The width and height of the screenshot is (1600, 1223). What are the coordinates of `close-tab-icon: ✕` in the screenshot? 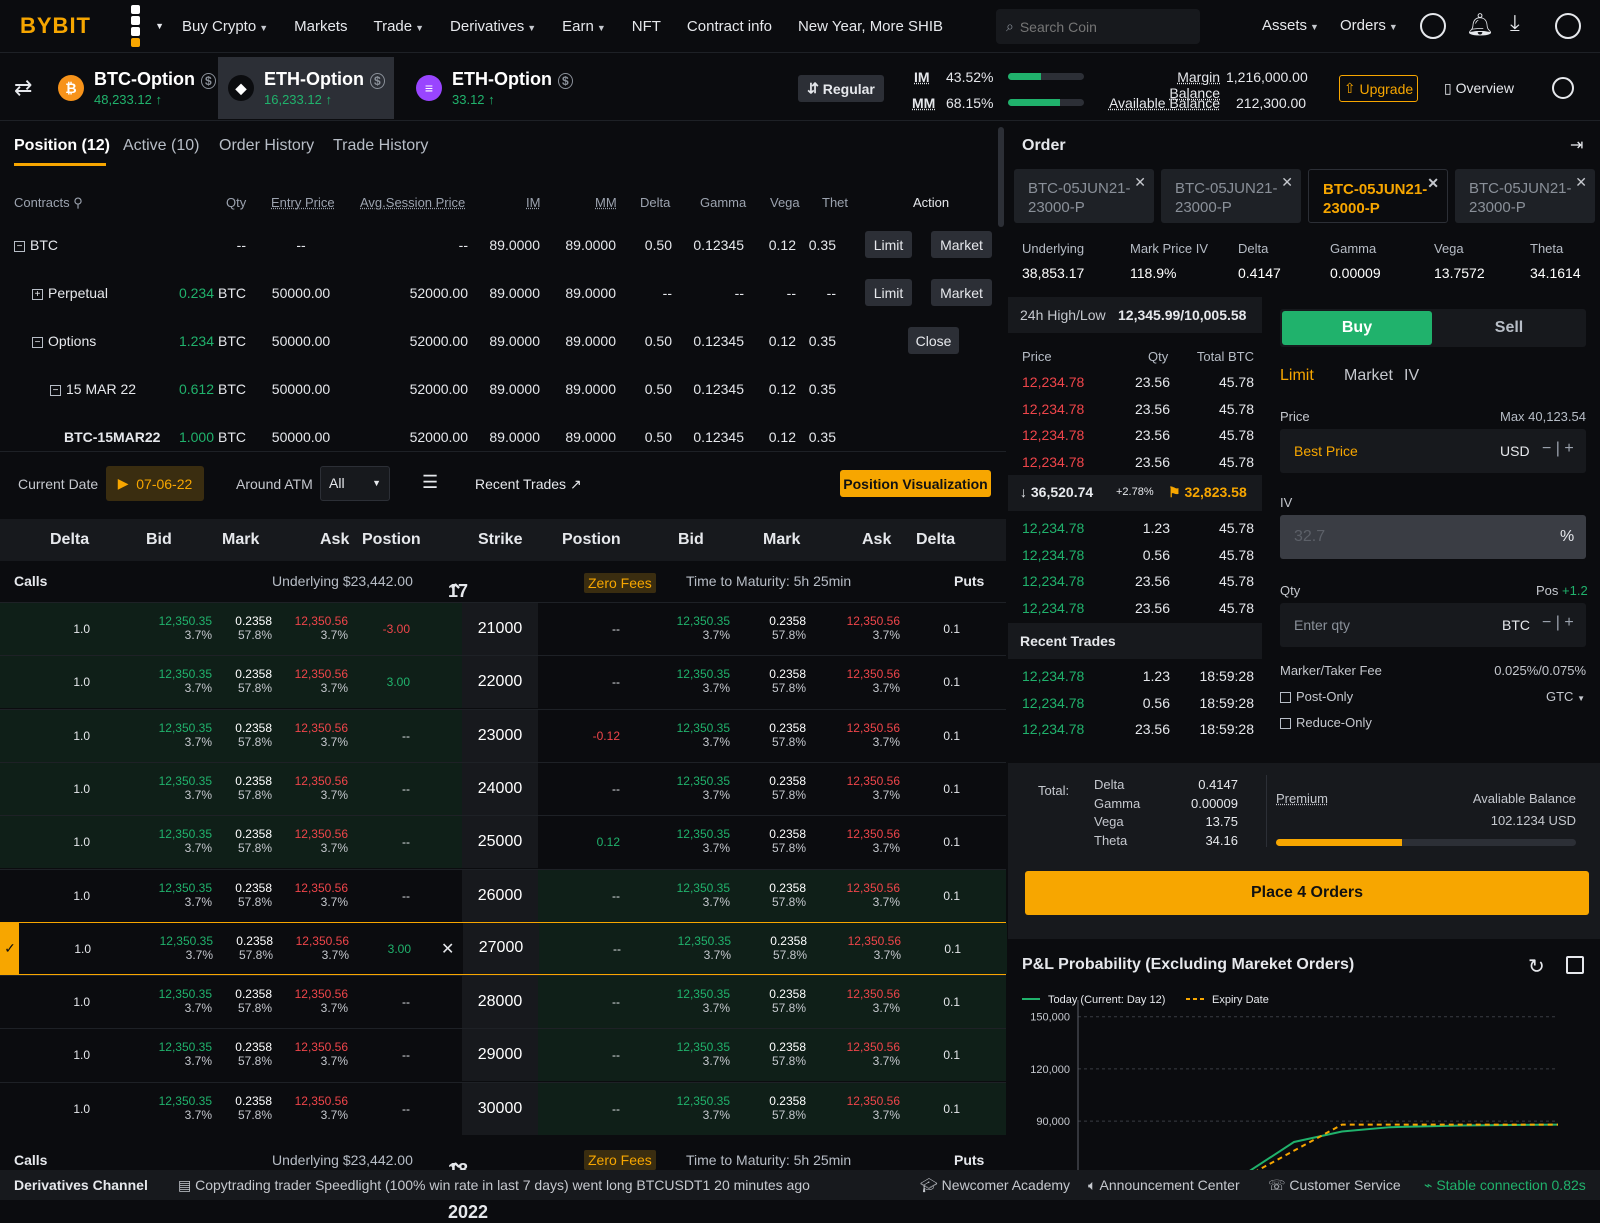 It's located at (1433, 183).